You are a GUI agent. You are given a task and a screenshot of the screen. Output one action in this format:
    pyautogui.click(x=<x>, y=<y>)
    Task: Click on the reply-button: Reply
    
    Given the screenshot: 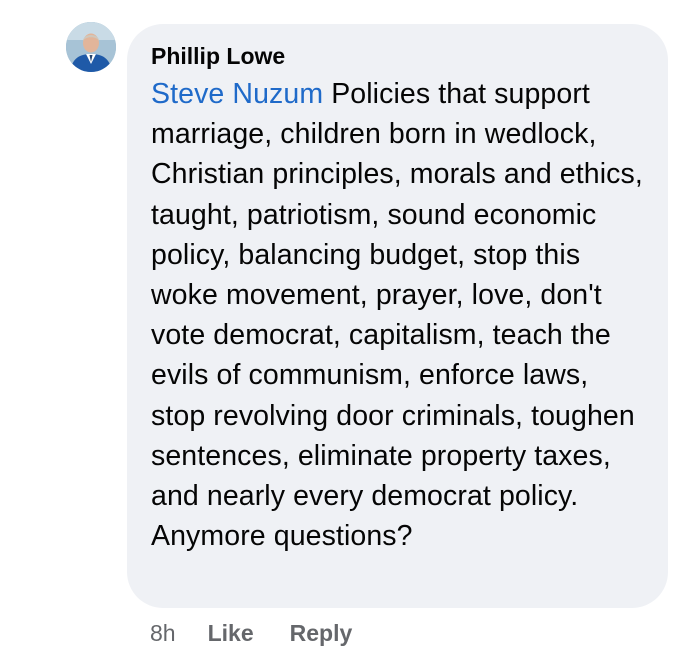 What is the action you would take?
    pyautogui.click(x=321, y=633)
    